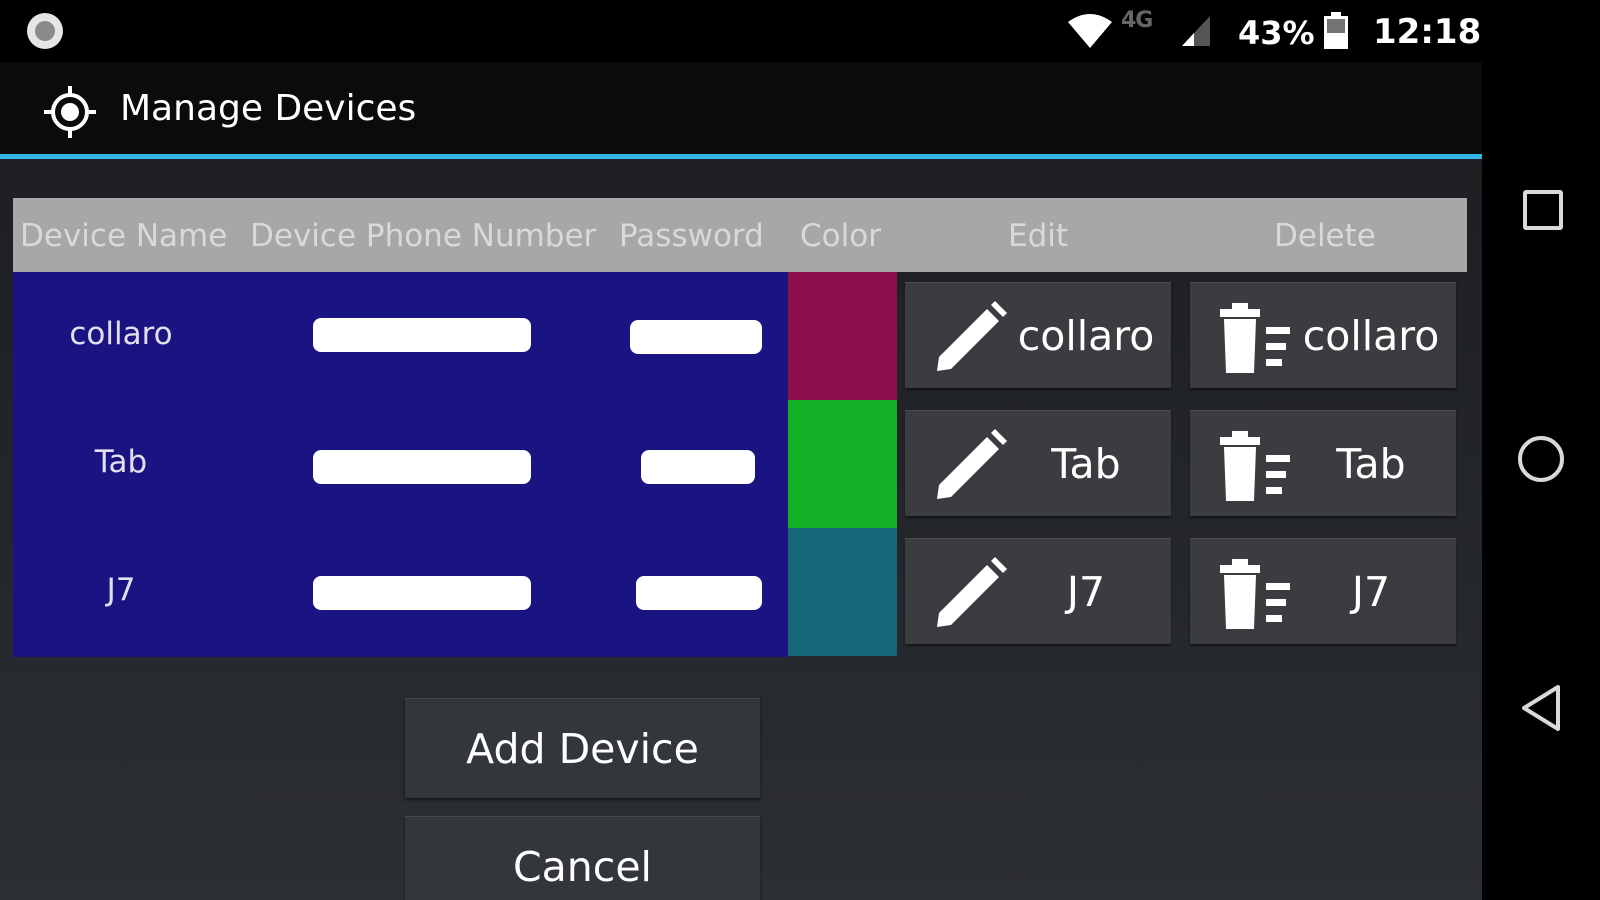  What do you see at coordinates (268, 108) in the screenshot?
I see `page-title: Manage Devices` at bounding box center [268, 108].